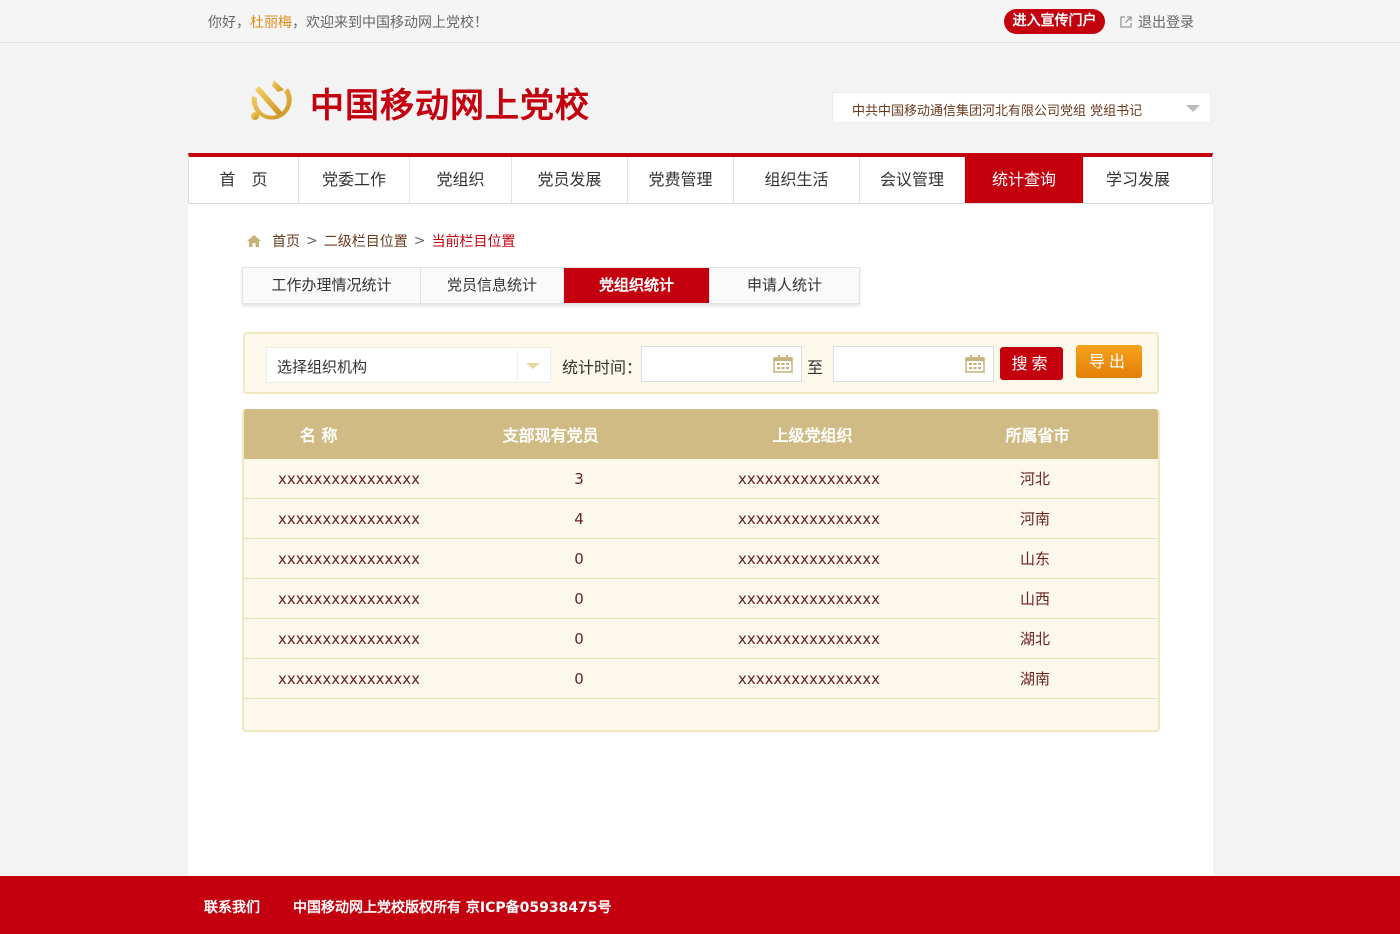 This screenshot has height=934, width=1400. I want to click on start-date-input, so click(721, 364).